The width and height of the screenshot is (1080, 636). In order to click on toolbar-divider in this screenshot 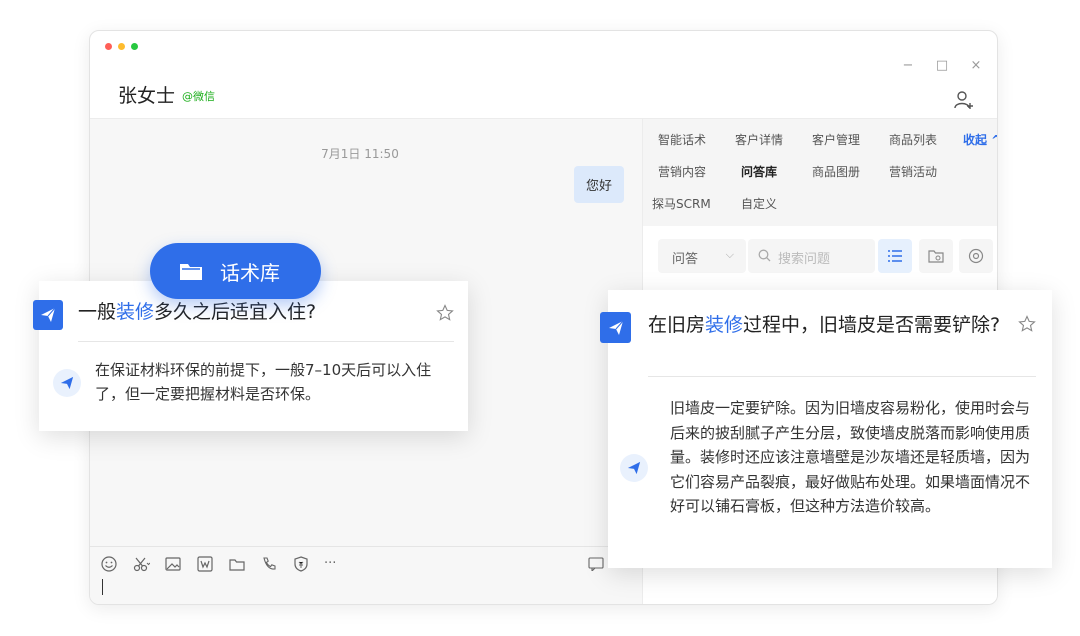, I will do `click(366, 546)`.